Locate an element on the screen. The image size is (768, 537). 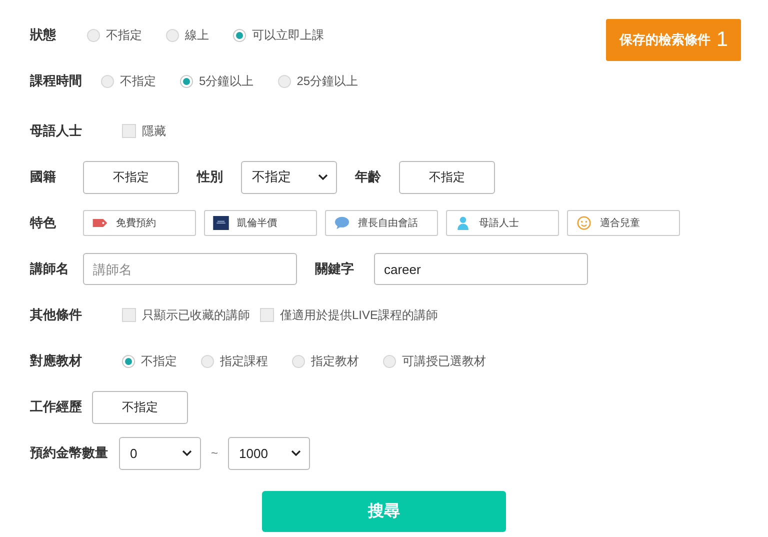
field-label: 預約金幣數量 is located at coordinates (69, 453).